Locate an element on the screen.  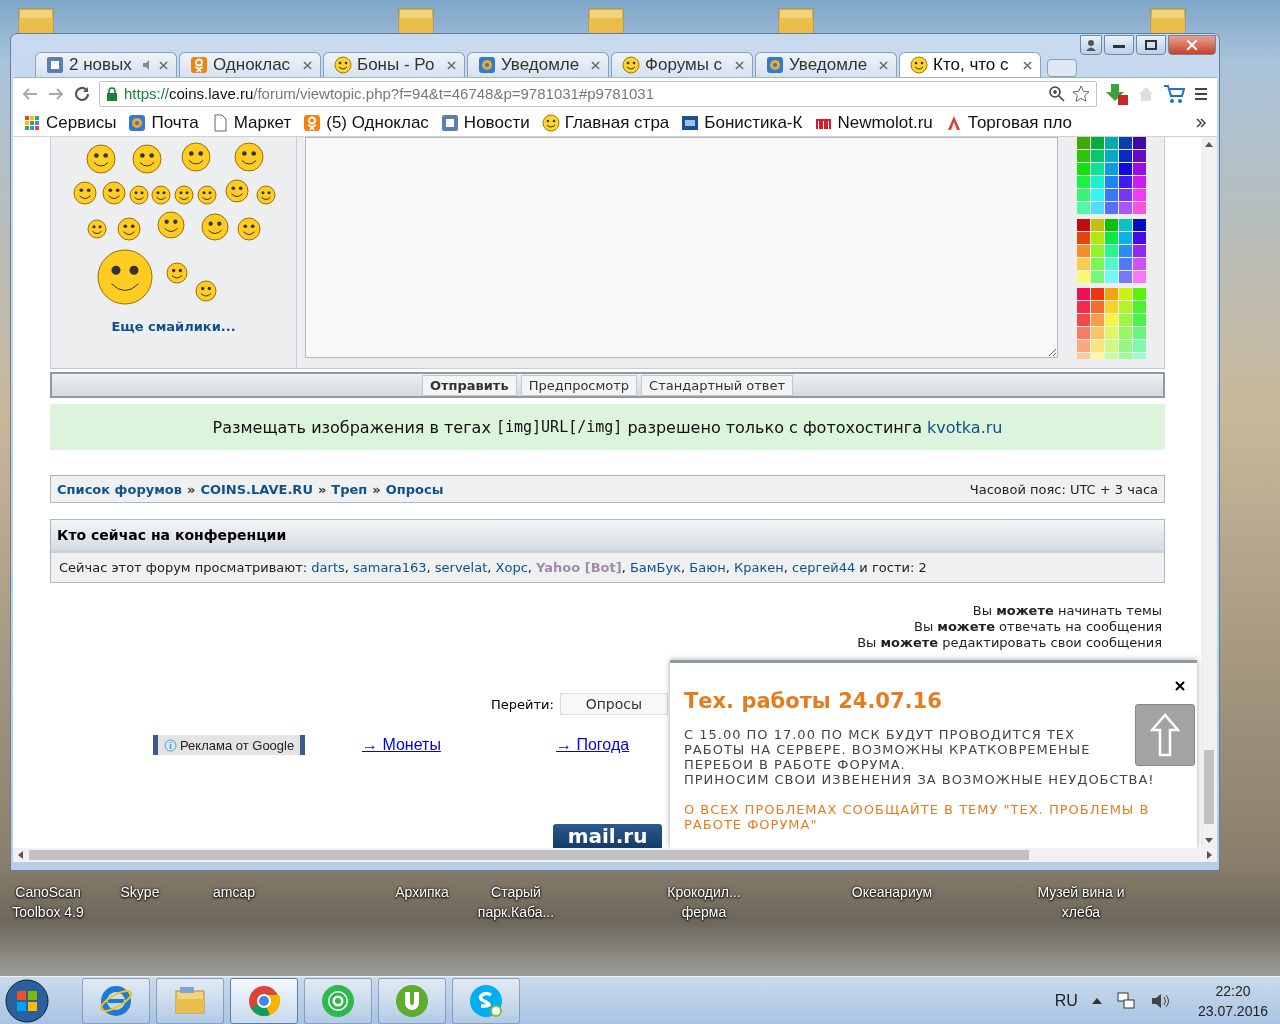
message-input-field is located at coordinates (681, 247).